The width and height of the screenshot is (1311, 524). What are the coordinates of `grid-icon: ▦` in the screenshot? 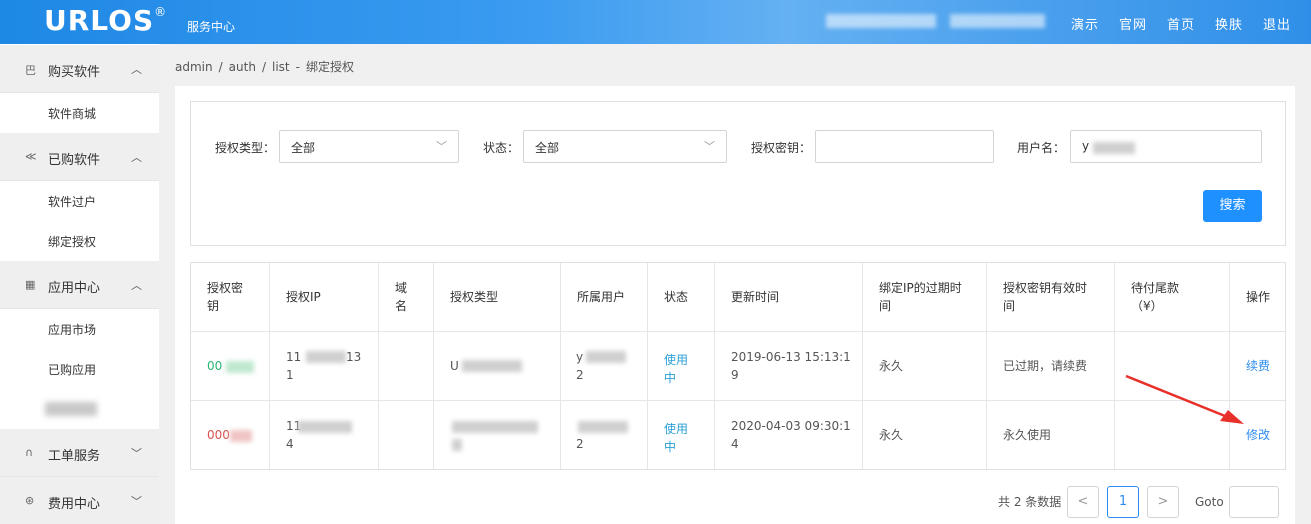 It's located at (30, 284).